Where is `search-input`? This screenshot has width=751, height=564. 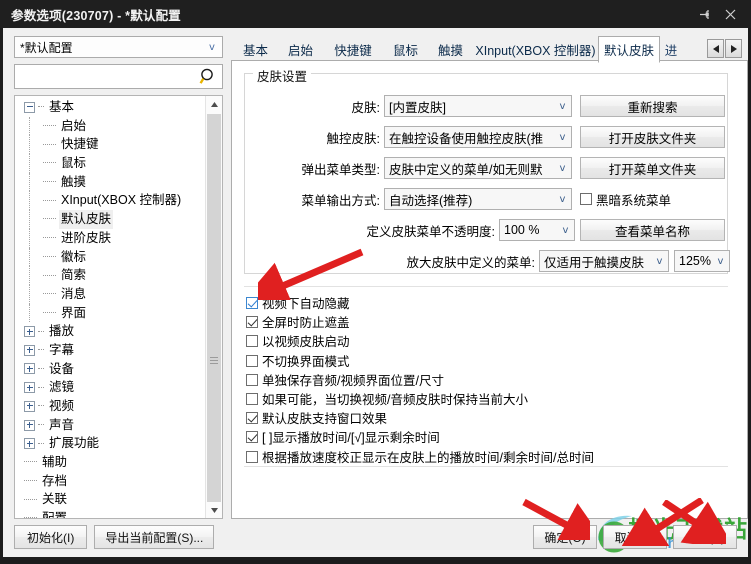 search-input is located at coordinates (118, 76).